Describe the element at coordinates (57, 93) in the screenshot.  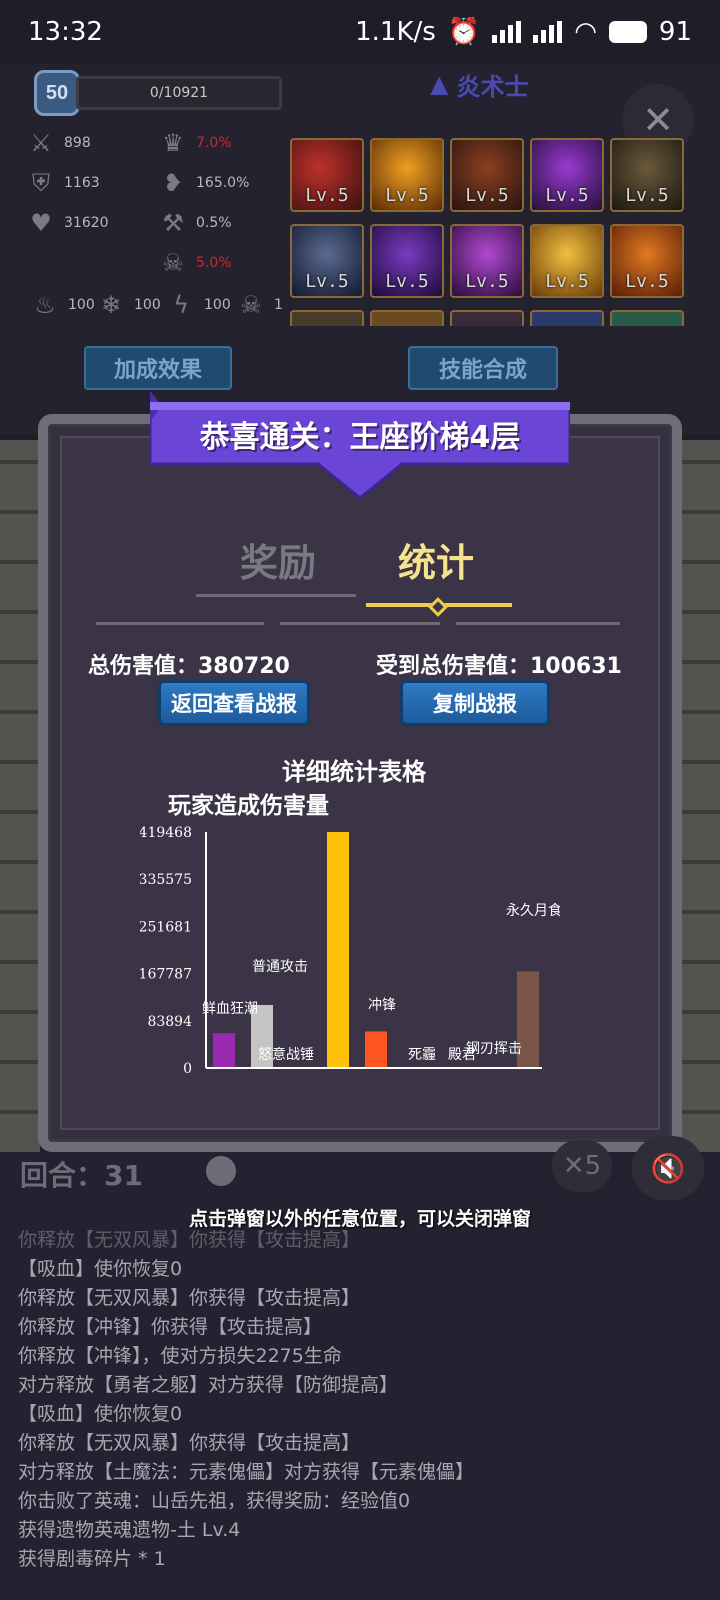
I see `level-badge: 50` at that location.